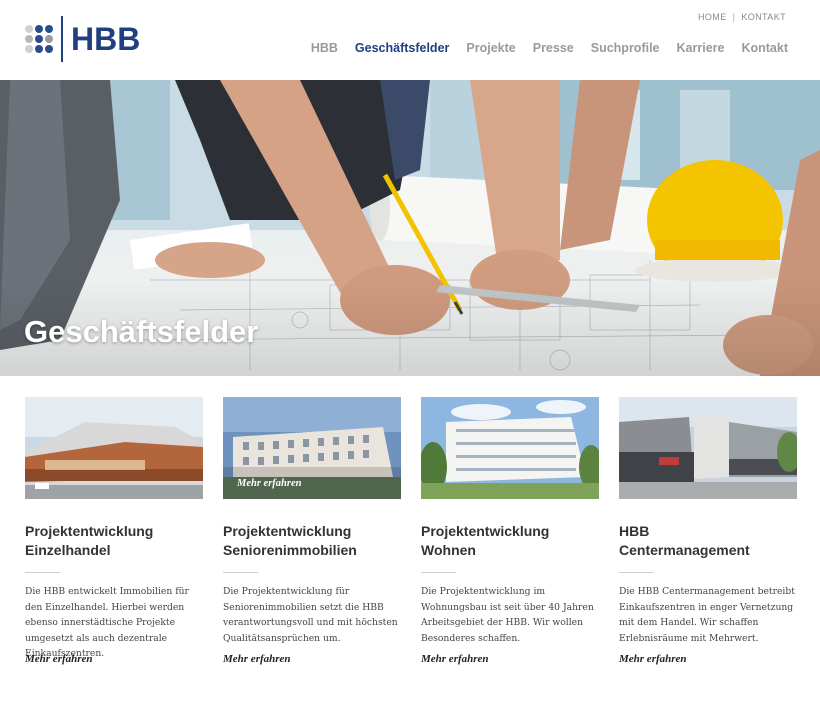  What do you see at coordinates (312, 448) in the screenshot?
I see `card-image-seniorenimmobilien: Mehr erfahren` at bounding box center [312, 448].